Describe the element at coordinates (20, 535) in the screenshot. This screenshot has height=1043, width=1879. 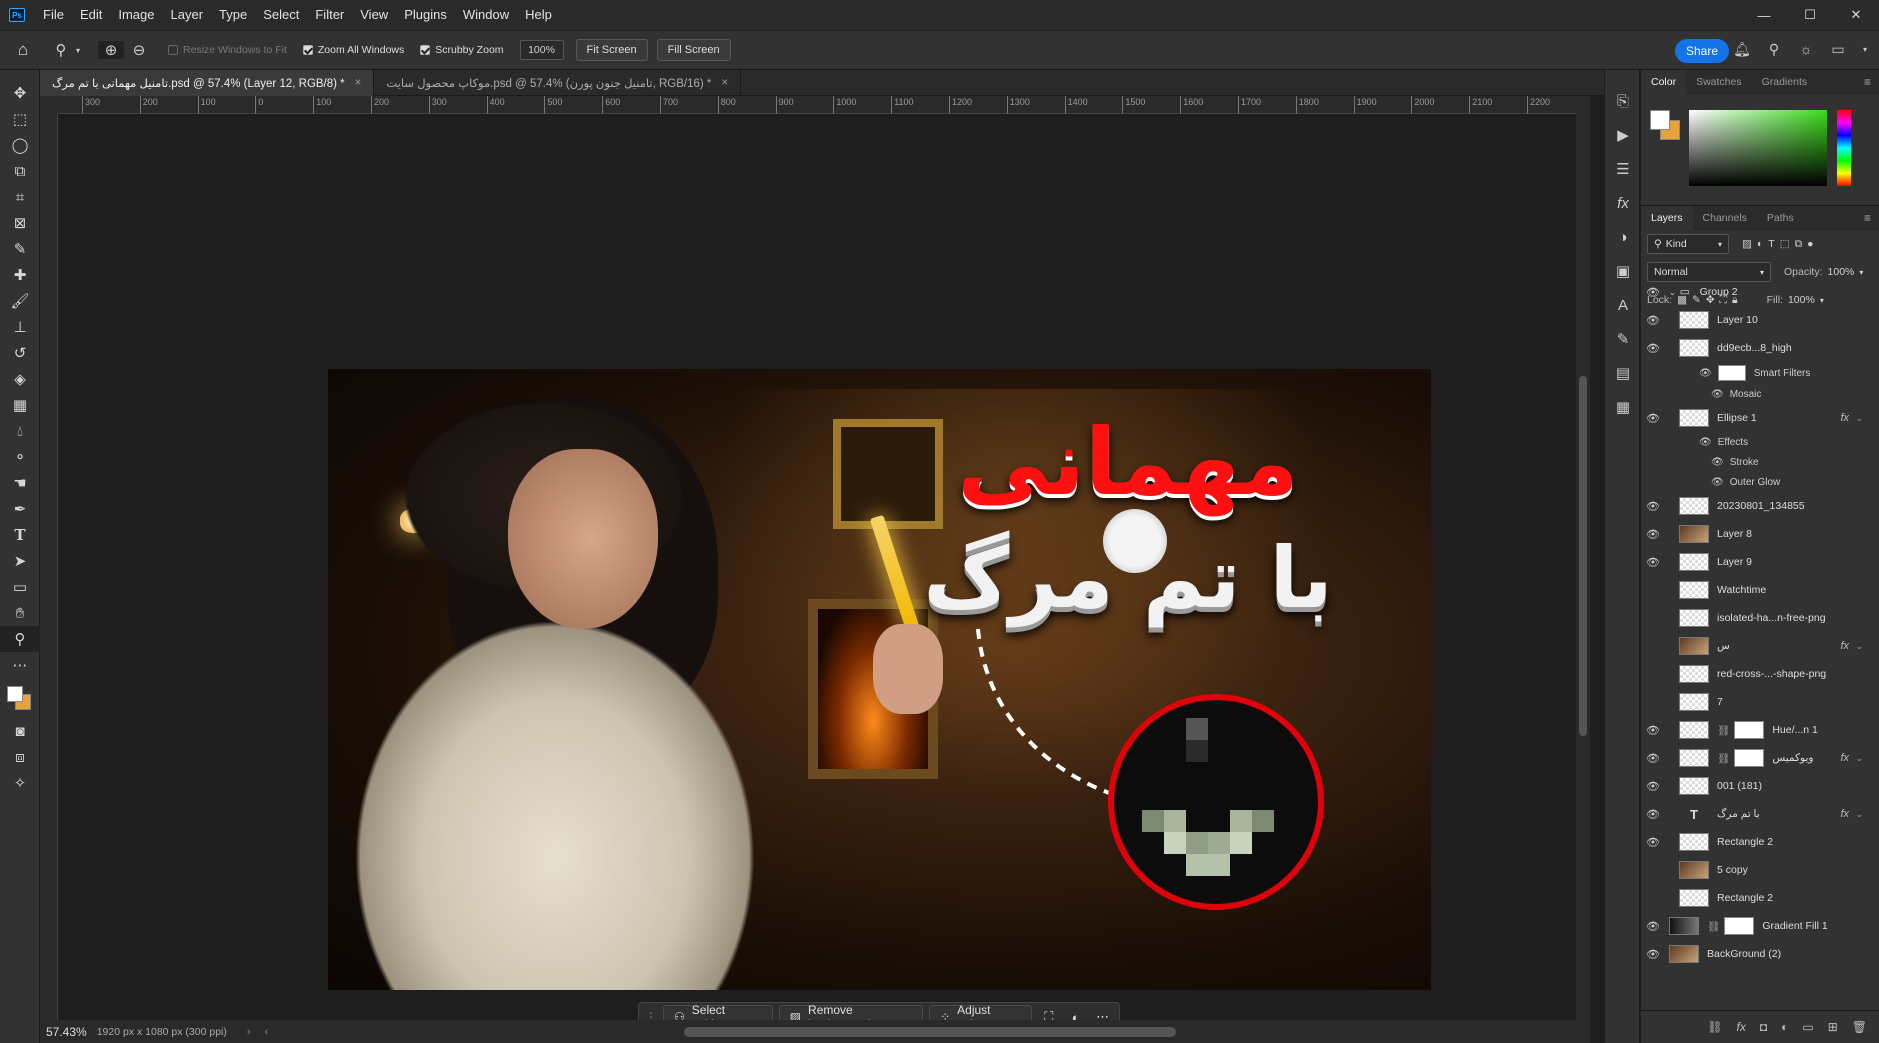
I see `type-tool-icon: T` at that location.